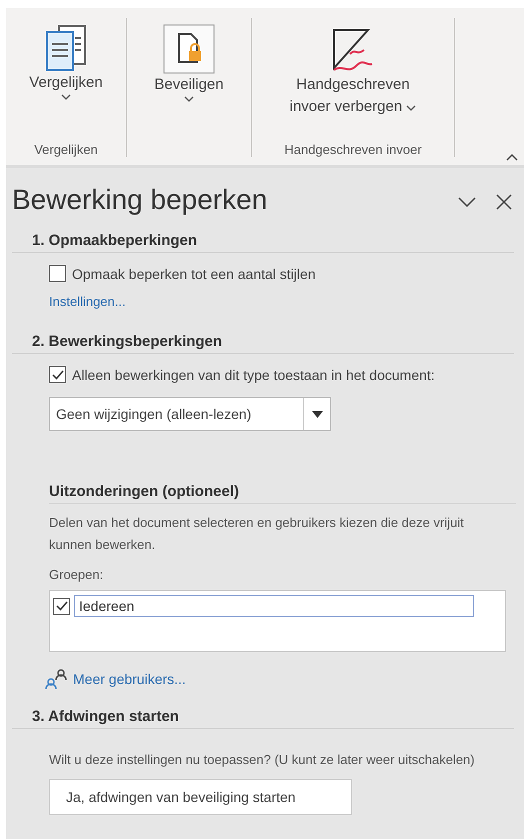 Image resolution: width=524 pixels, height=839 pixels. I want to click on section-heading: 3. Afdwingen starten, so click(263, 715).